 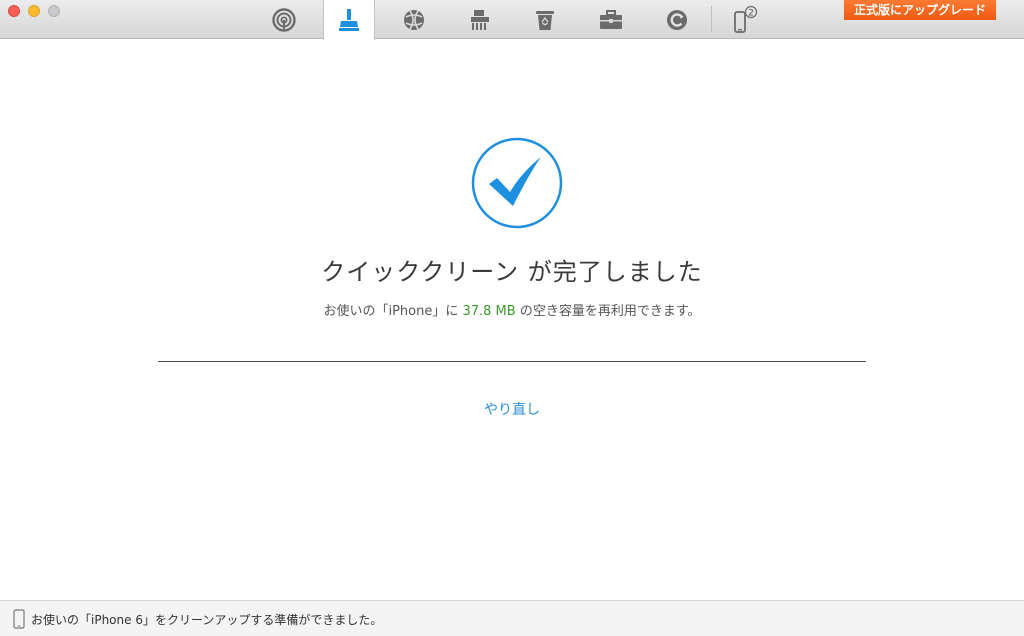 I want to click on phone-count-icon: 2, so click(x=746, y=19).